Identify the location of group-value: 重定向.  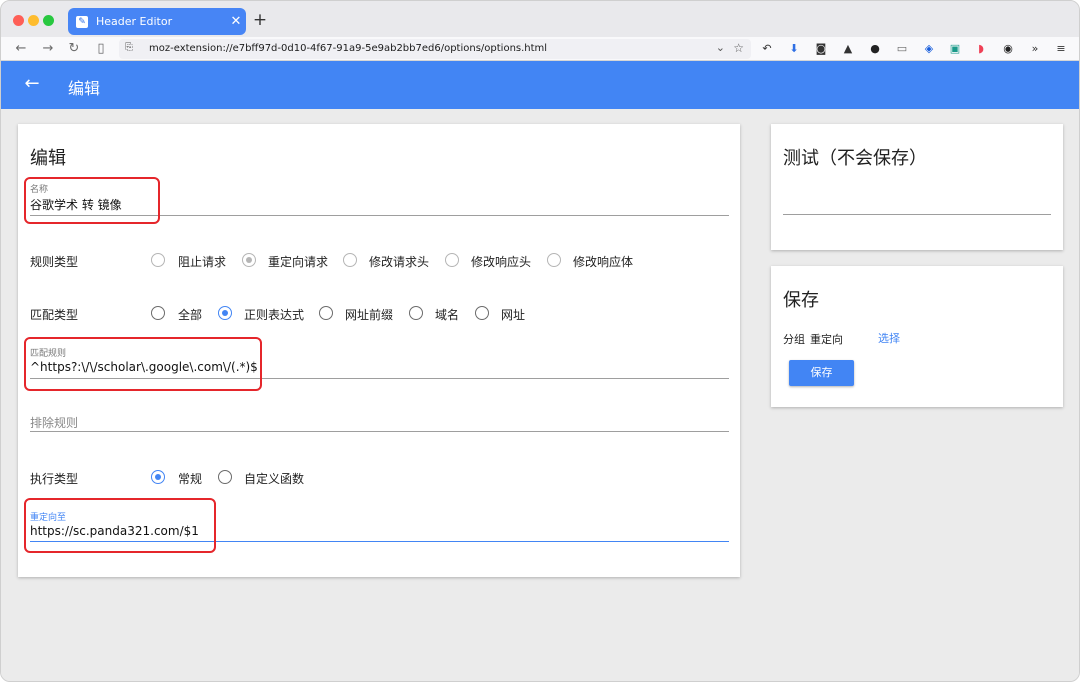
(826, 339).